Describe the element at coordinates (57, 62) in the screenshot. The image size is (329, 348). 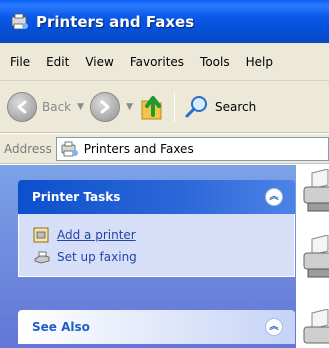
I see `menu-edit: Edit` at that location.